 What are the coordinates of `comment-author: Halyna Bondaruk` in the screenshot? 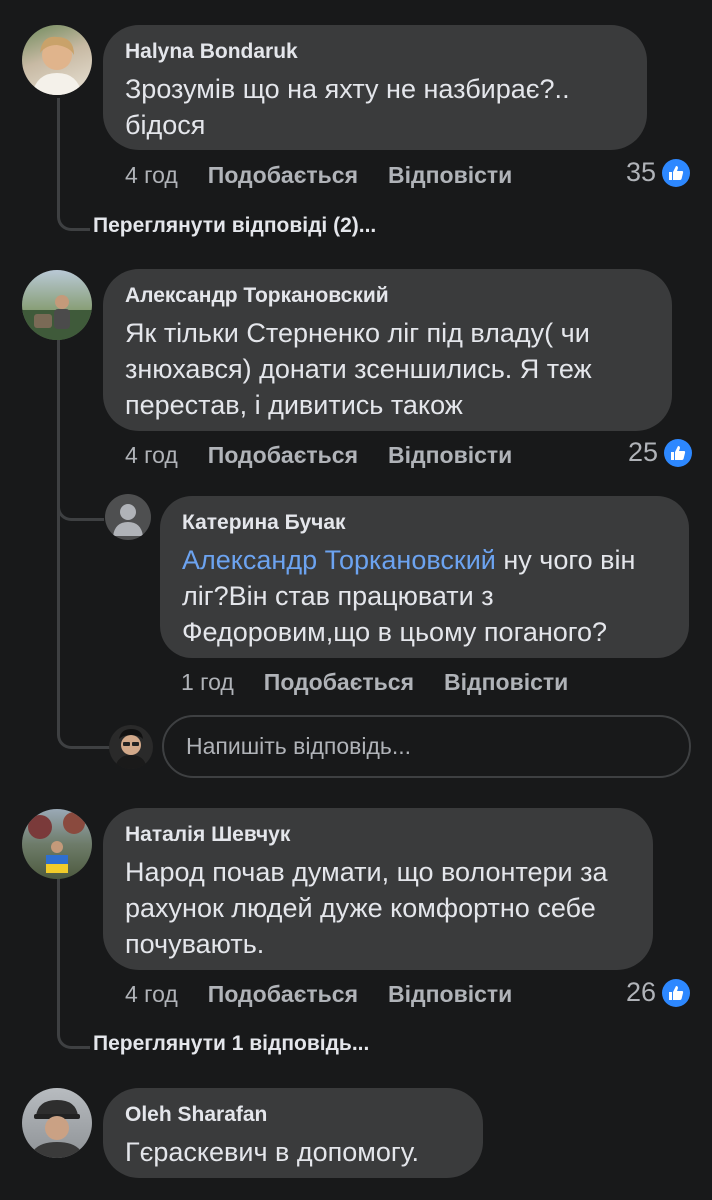 It's located at (375, 52).